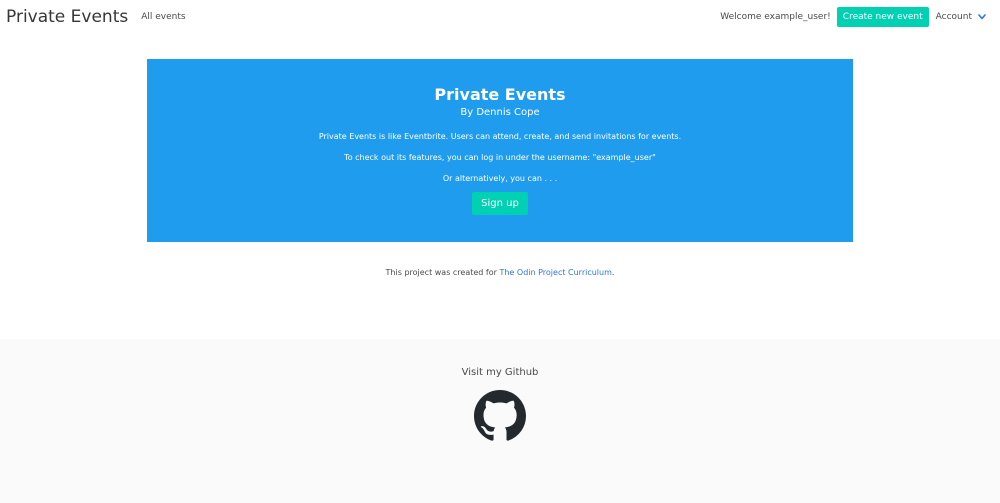 This screenshot has height=503, width=1000. Describe the element at coordinates (555, 272) in the screenshot. I see `odin-project-link: The Odin Project Curriculum` at that location.